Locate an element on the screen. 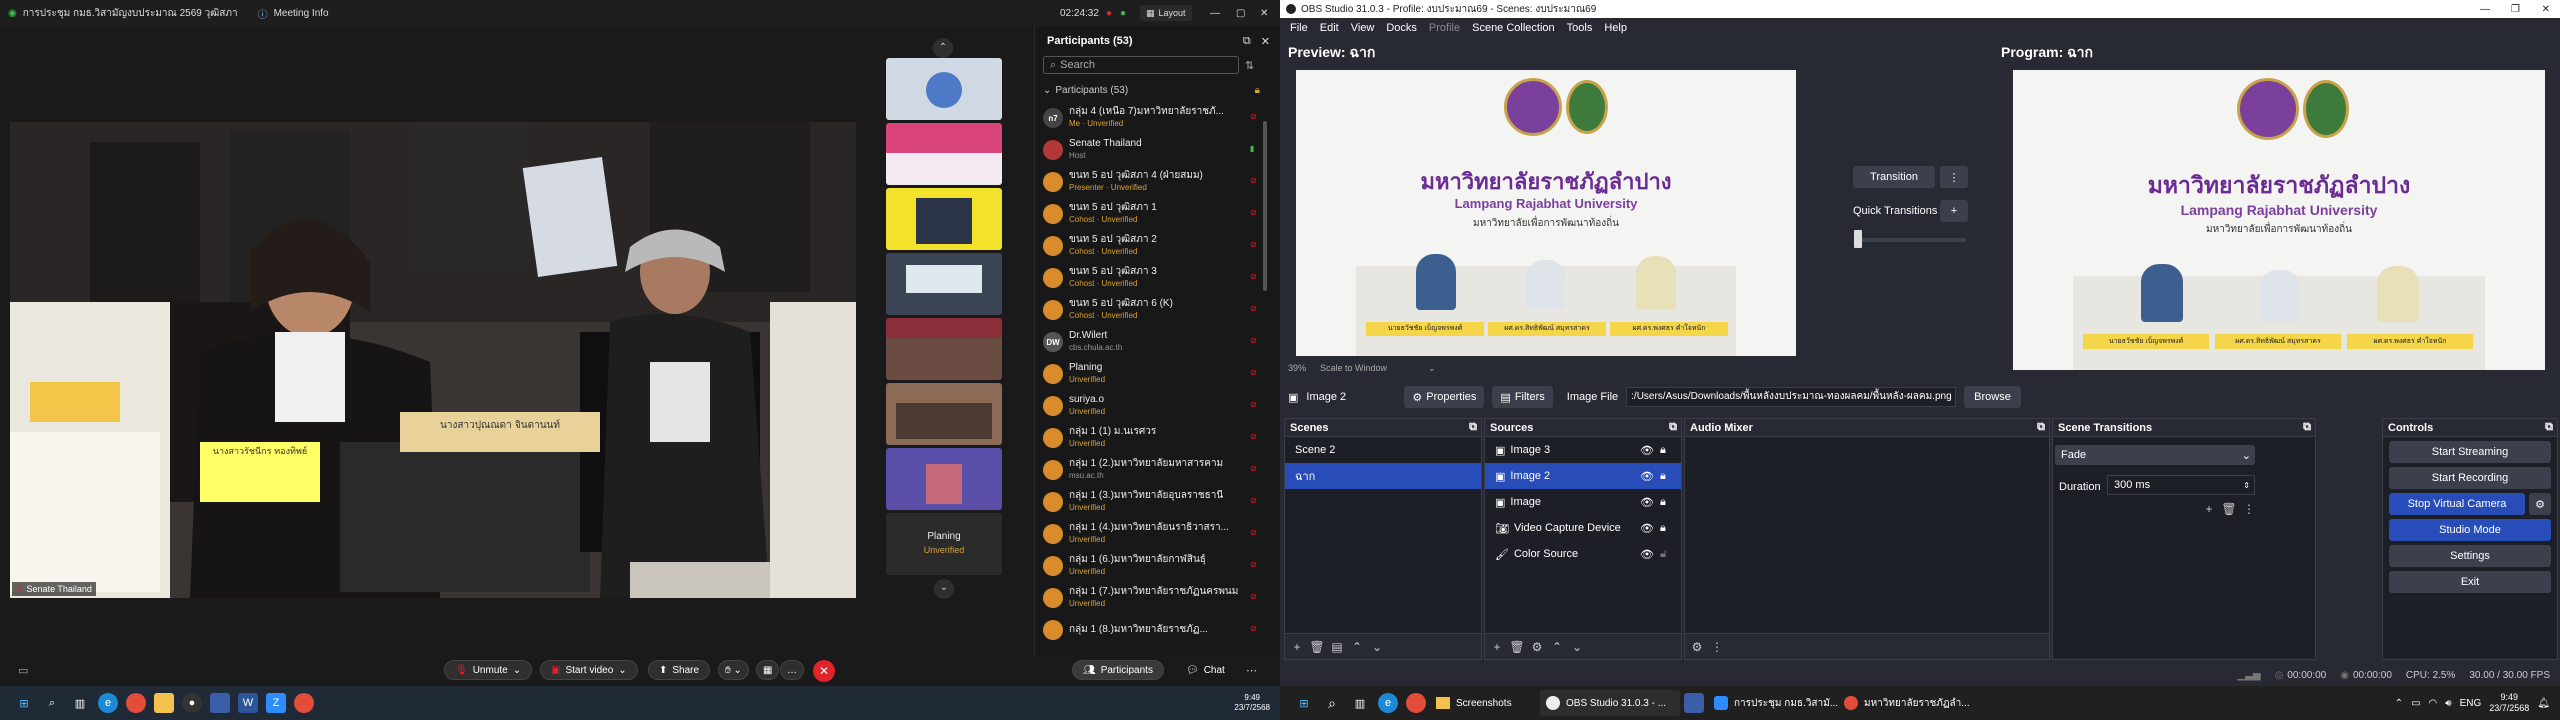 This screenshot has height=720, width=2560. volume-icon: 🔊︎ is located at coordinates (2448, 703).